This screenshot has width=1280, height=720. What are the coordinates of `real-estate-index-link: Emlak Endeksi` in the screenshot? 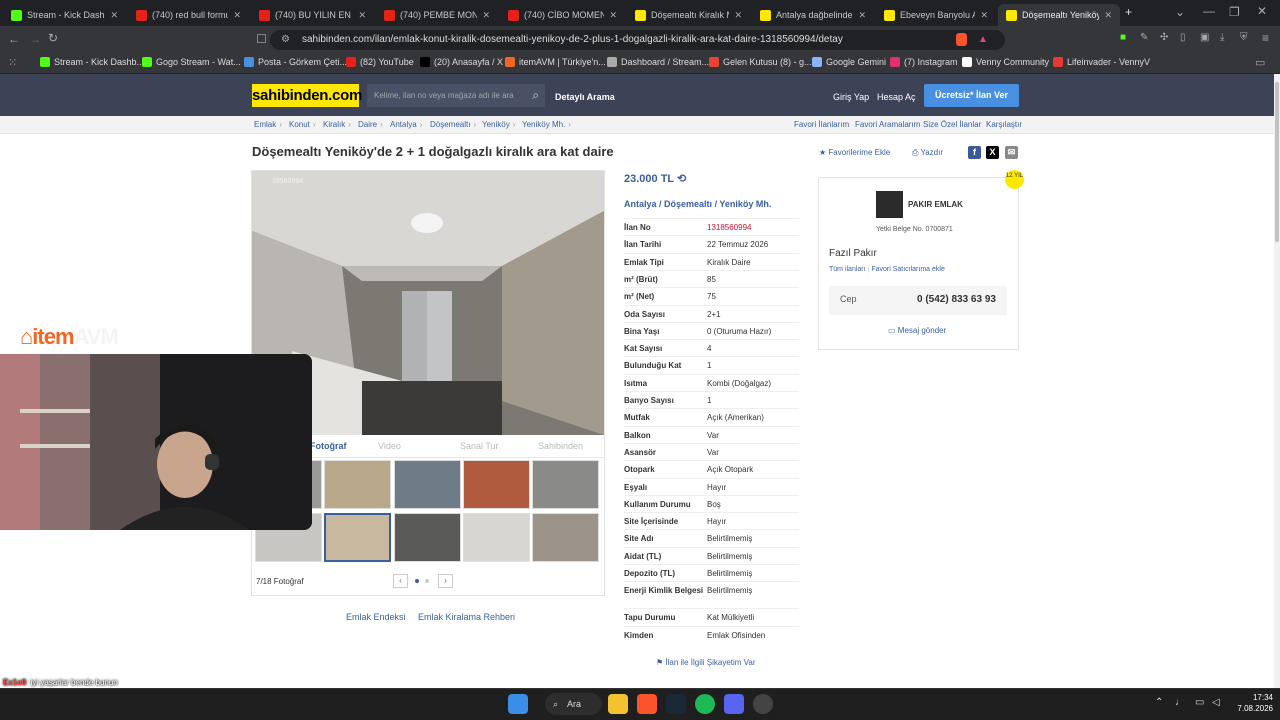 It's located at (376, 617).